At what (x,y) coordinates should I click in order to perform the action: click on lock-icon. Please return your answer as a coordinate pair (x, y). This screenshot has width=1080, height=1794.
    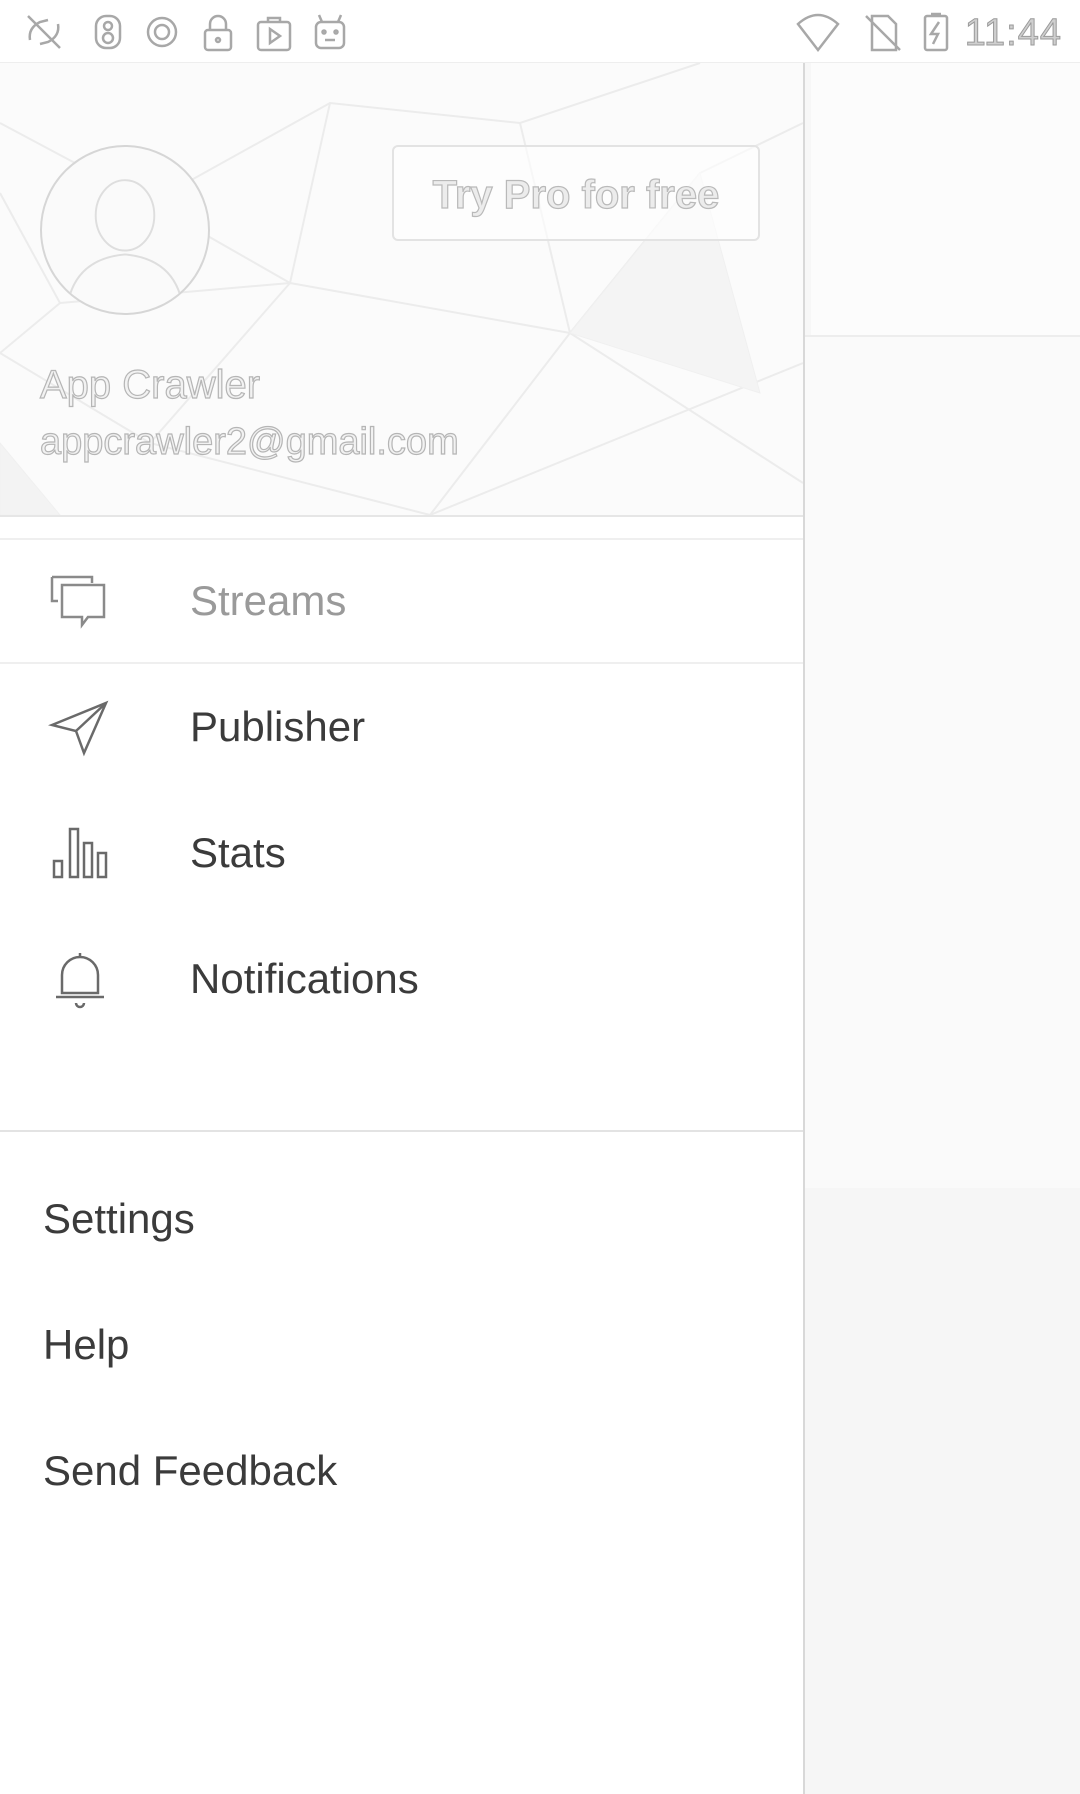
    Looking at the image, I should click on (218, 32).